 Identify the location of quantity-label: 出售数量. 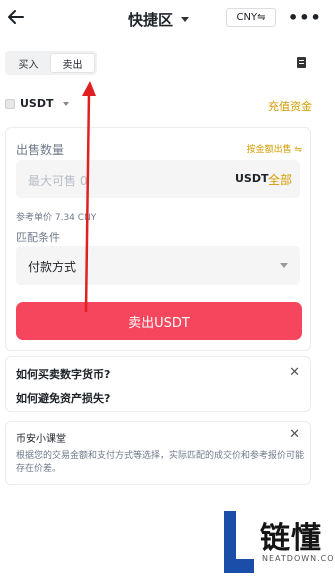
(40, 150).